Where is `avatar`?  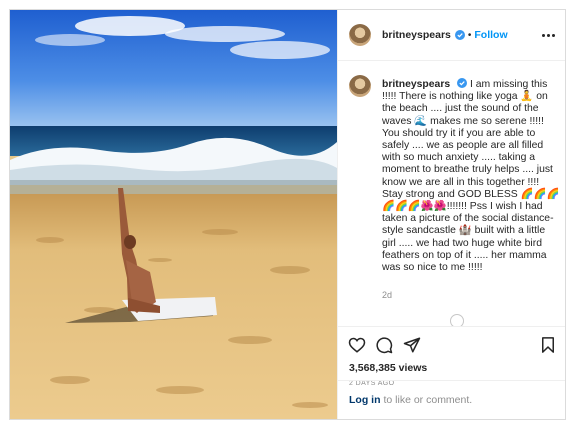
avatar is located at coordinates (360, 35).